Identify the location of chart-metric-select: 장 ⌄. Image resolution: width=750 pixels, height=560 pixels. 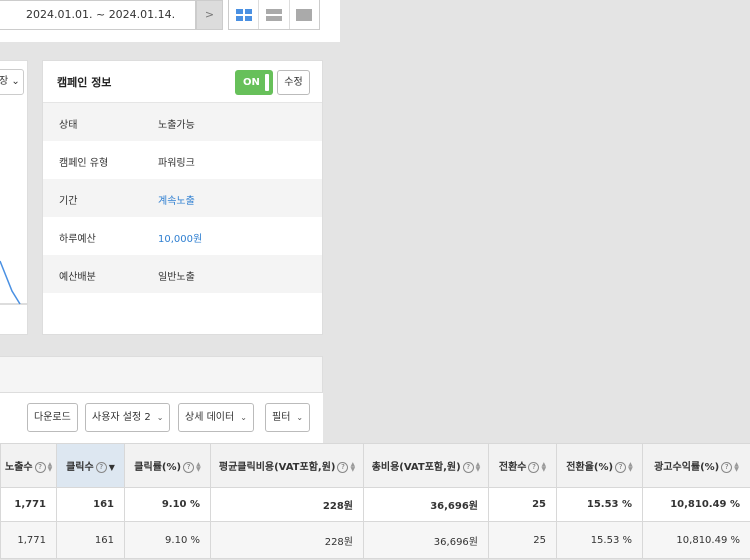
(12, 82).